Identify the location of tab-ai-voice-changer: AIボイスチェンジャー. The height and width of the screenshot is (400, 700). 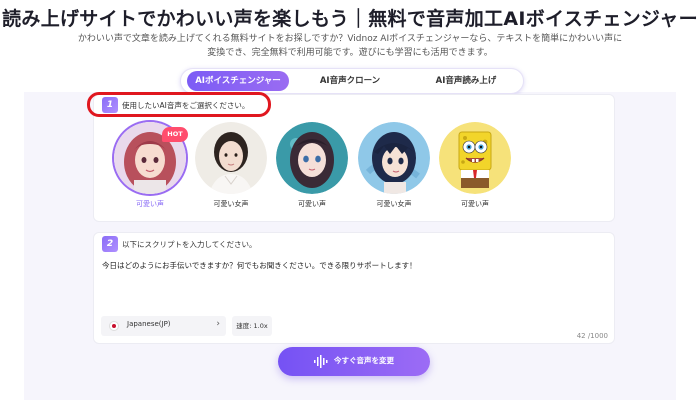
(238, 81).